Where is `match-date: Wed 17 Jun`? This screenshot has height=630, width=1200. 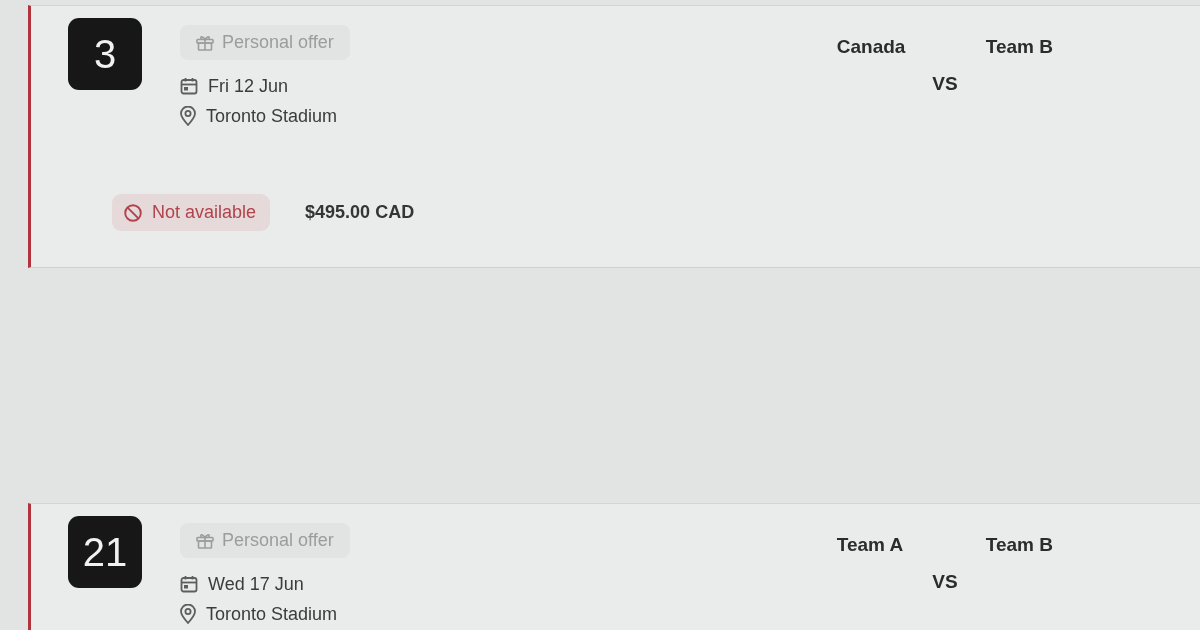
match-date: Wed 17 Jun is located at coordinates (256, 584).